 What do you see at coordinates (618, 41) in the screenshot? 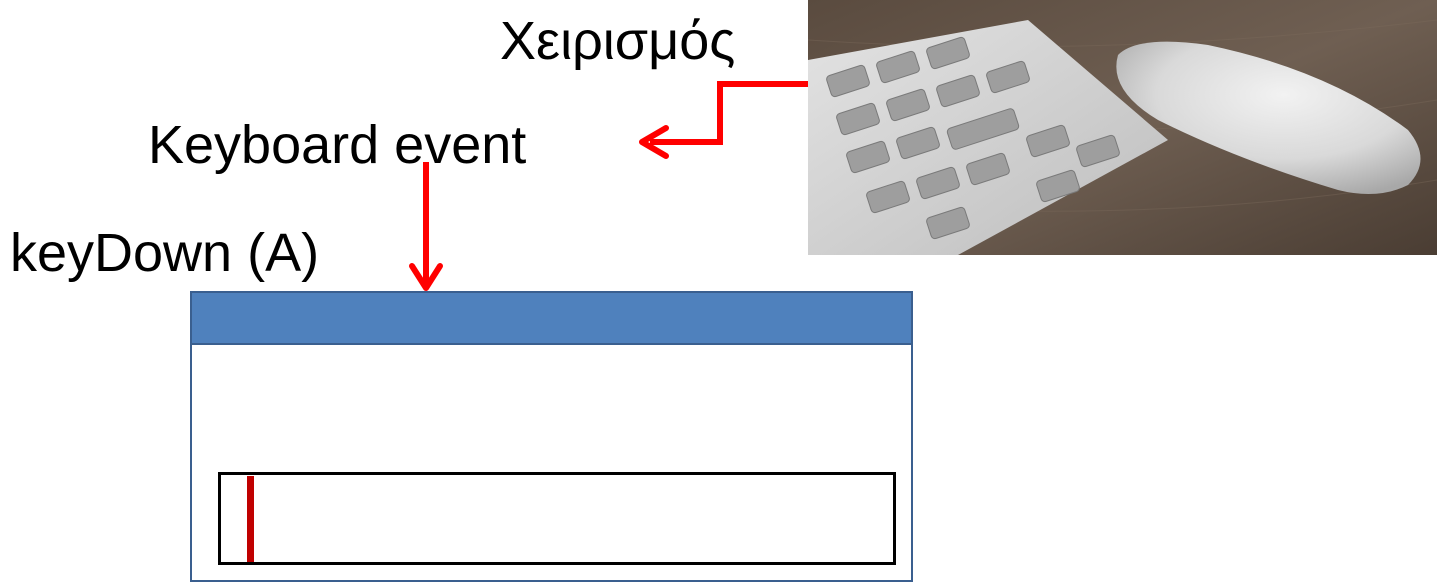
I see `handling-label: Χειρισμός` at bounding box center [618, 41].